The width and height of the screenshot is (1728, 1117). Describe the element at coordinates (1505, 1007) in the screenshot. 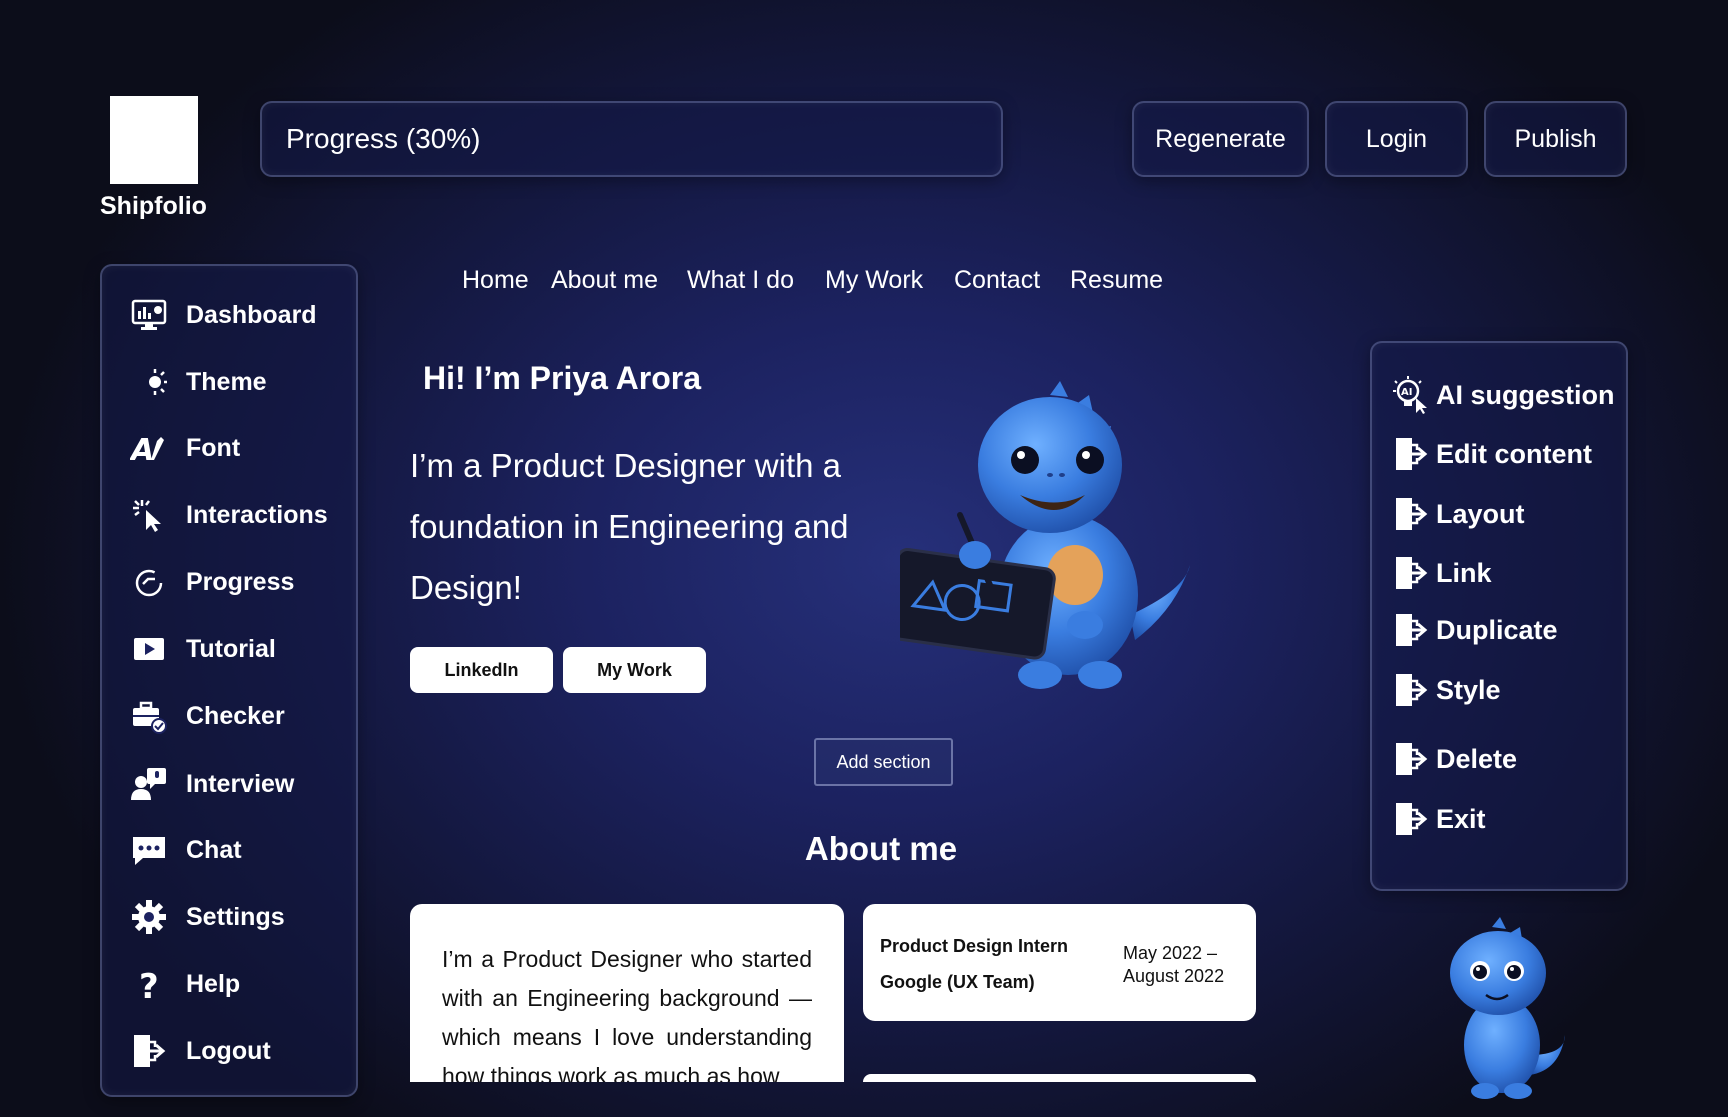

I see `assistant-mascot` at that location.